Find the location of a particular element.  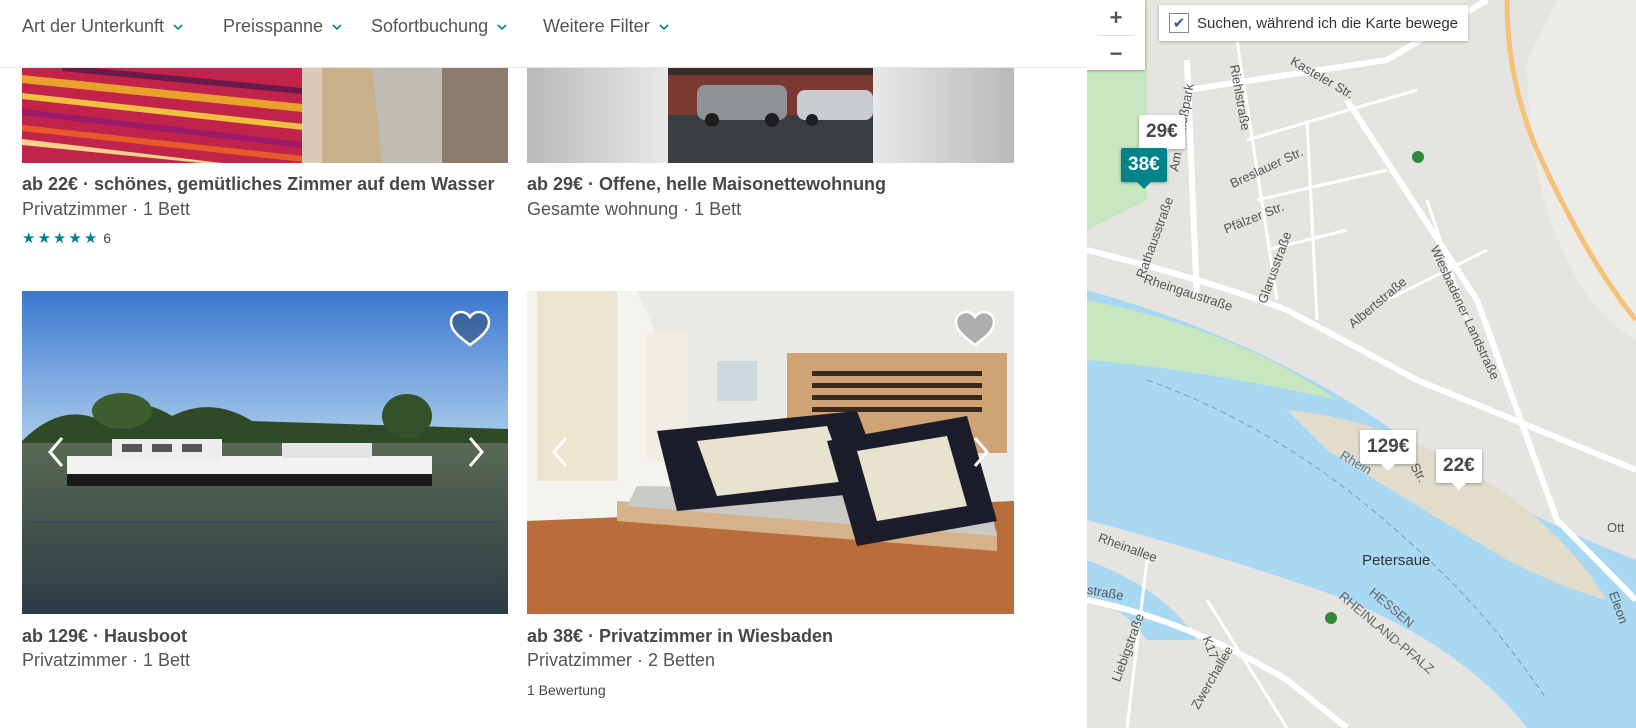

houseboat-photo-image is located at coordinates (265, 452).